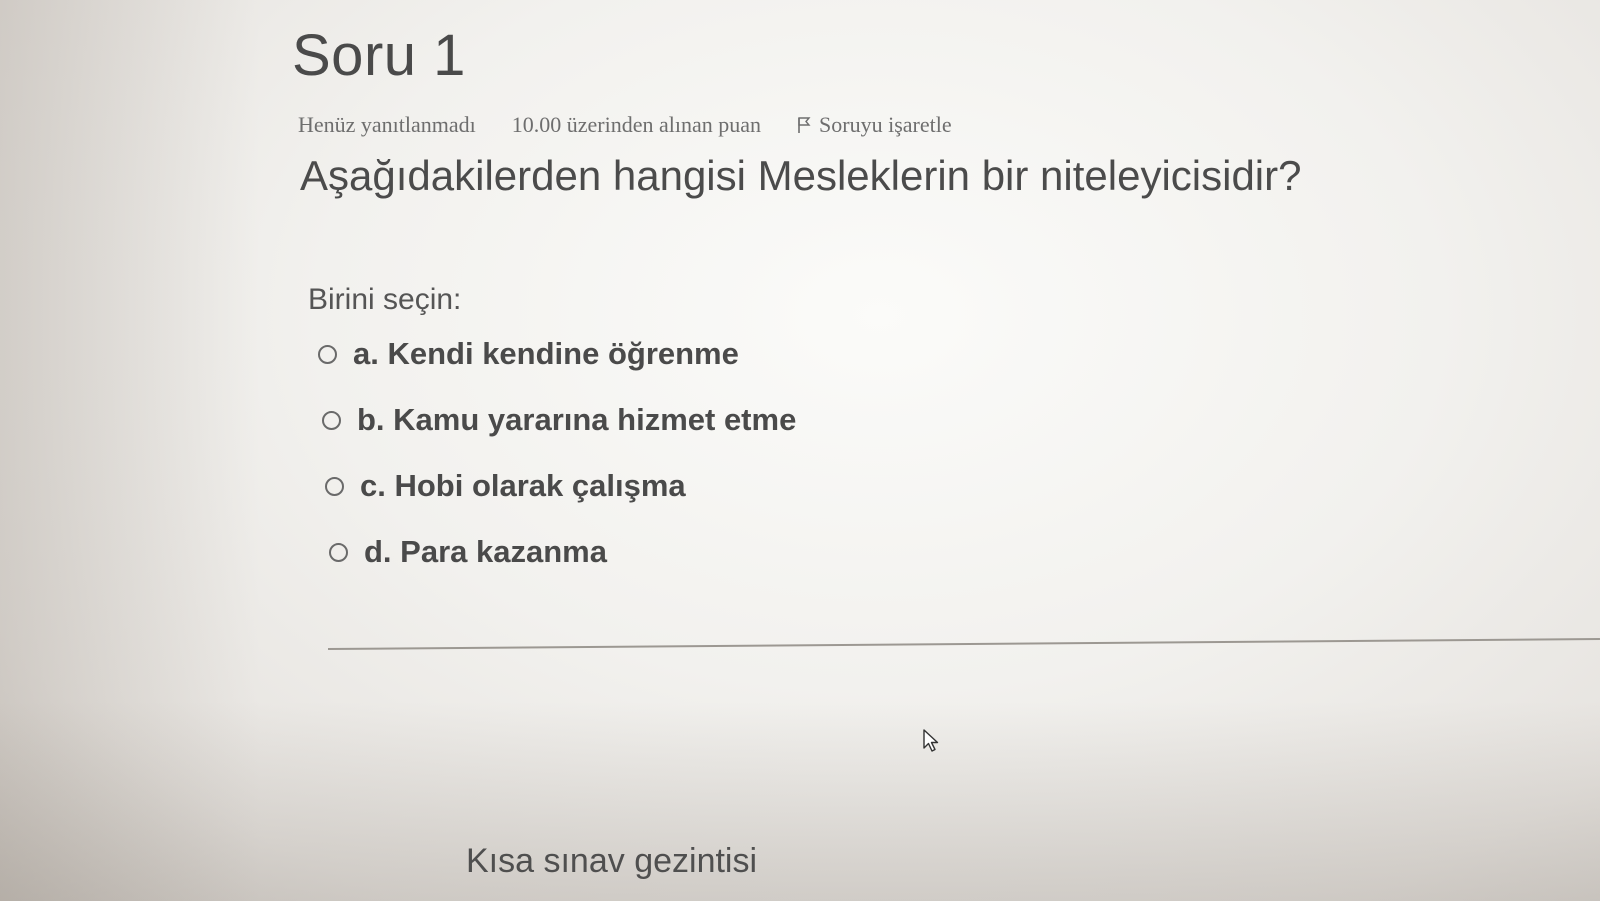  I want to click on quiz-navigation-link: Kısa sınav gezintisi, so click(611, 861).